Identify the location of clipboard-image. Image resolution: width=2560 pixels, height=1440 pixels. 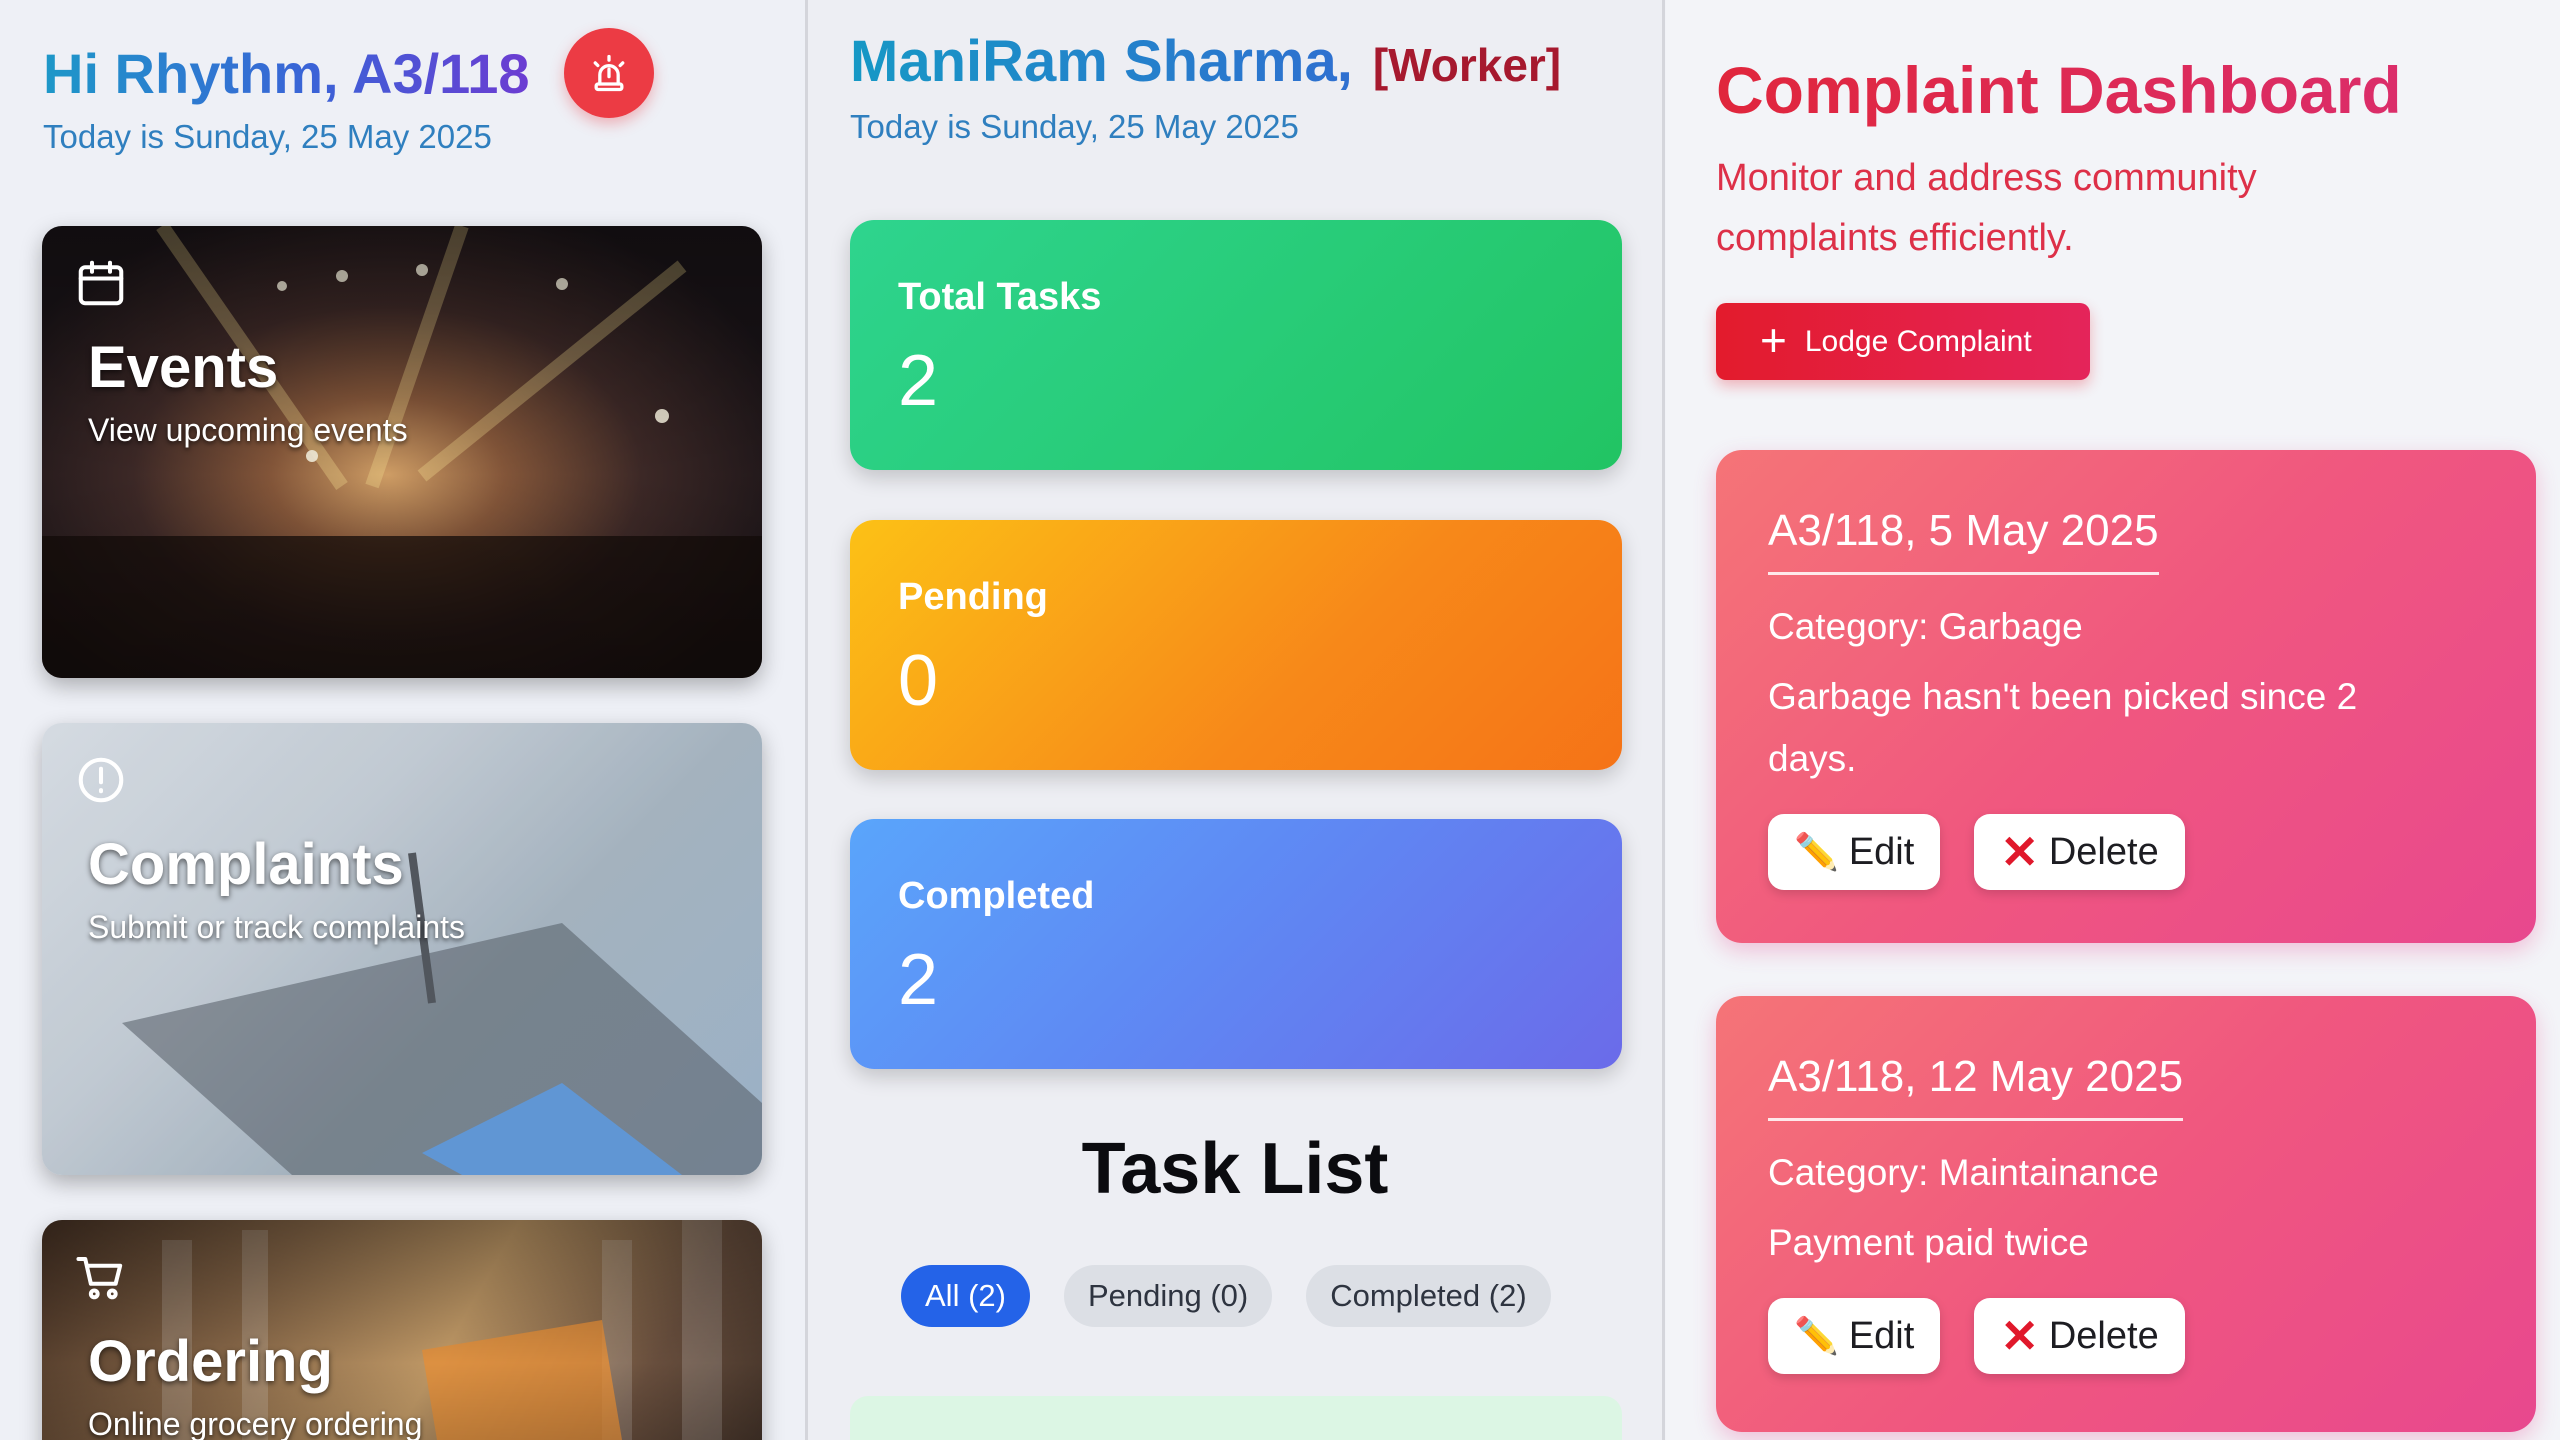
(402, 949).